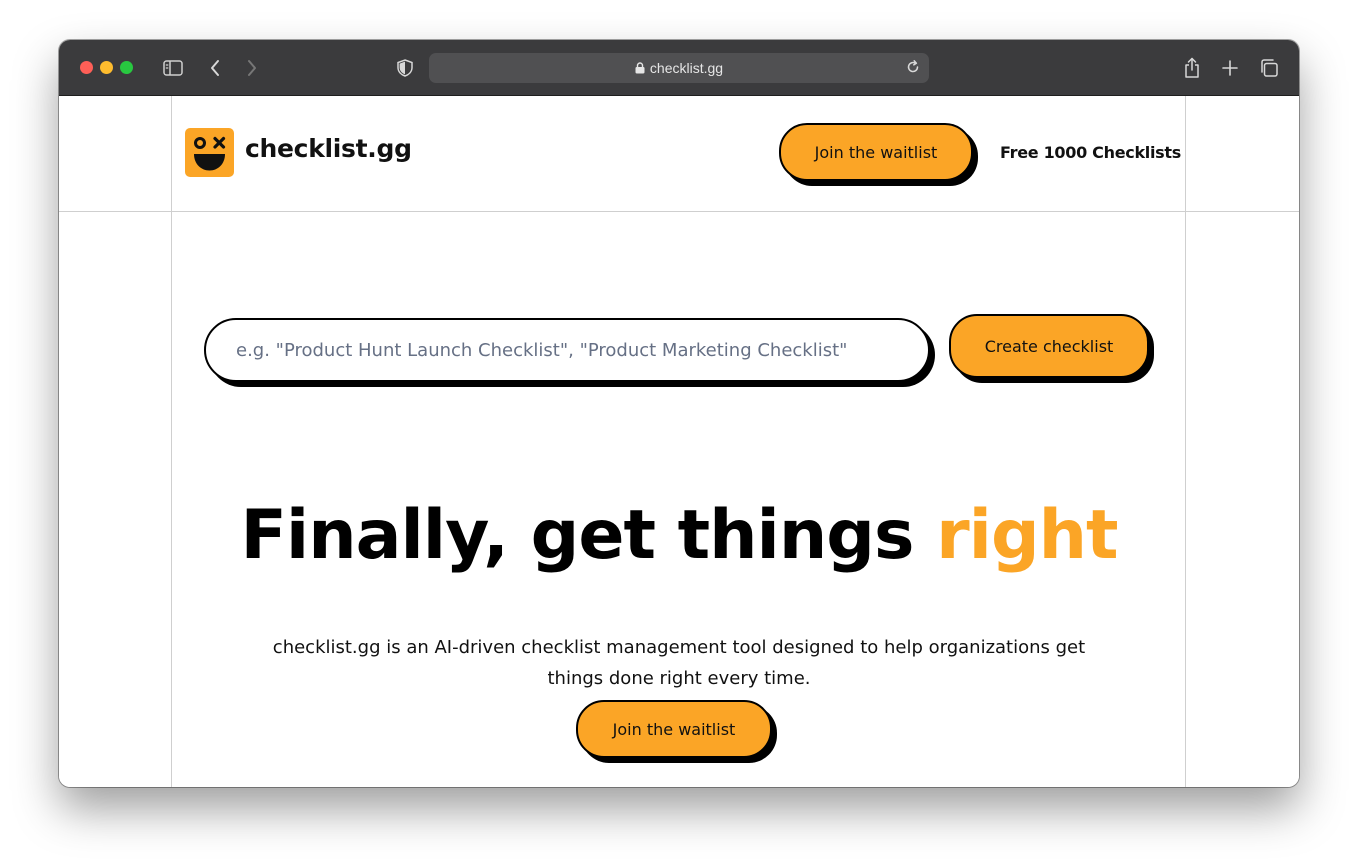 This screenshot has width=1358, height=866. What do you see at coordinates (173, 68) in the screenshot?
I see `sidebar-icon` at bounding box center [173, 68].